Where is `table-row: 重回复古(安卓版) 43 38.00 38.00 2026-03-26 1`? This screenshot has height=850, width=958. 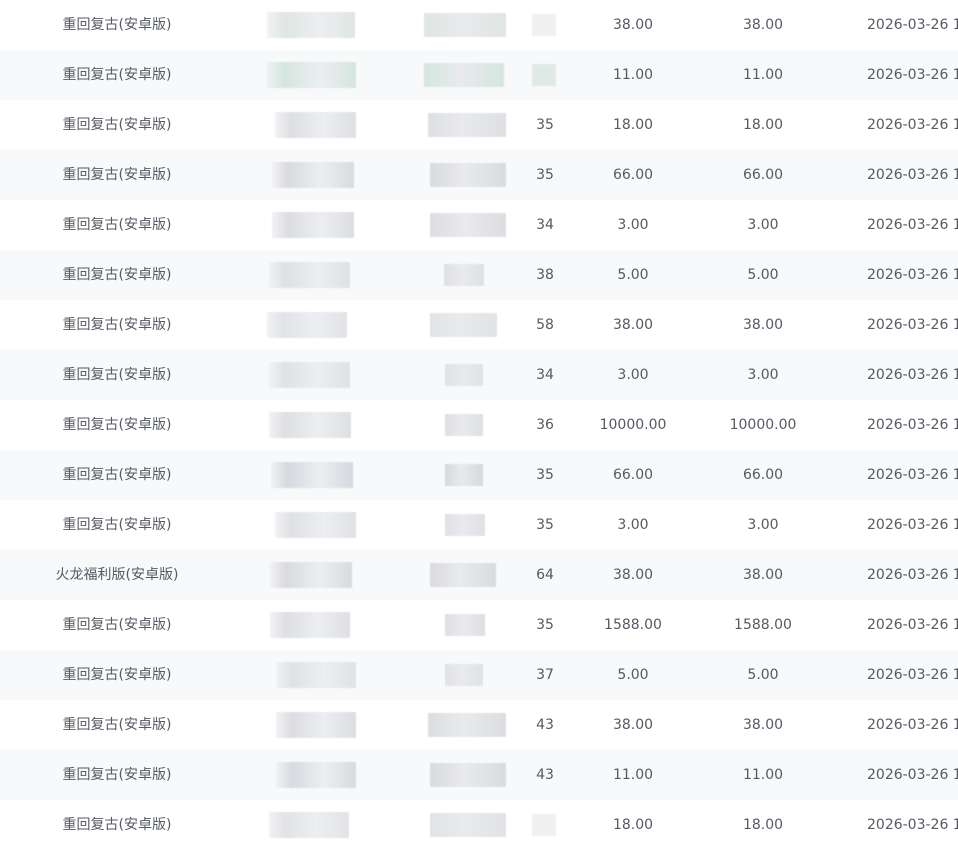
table-row: 重回复古(安卓版) 43 38.00 38.00 2026-03-26 1 is located at coordinates (479, 725).